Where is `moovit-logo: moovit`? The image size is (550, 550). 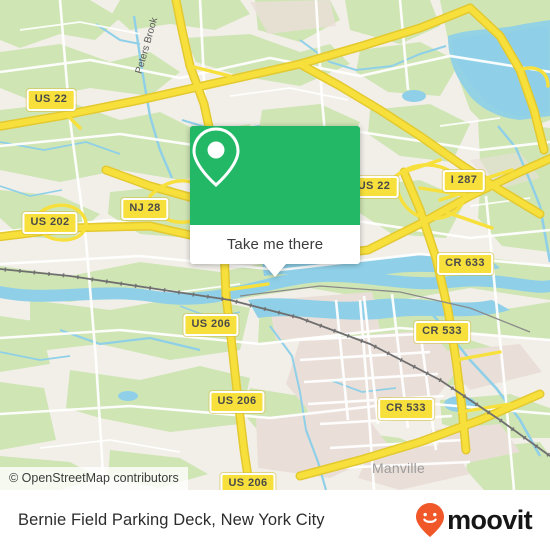 moovit-logo: moovit is located at coordinates (474, 520).